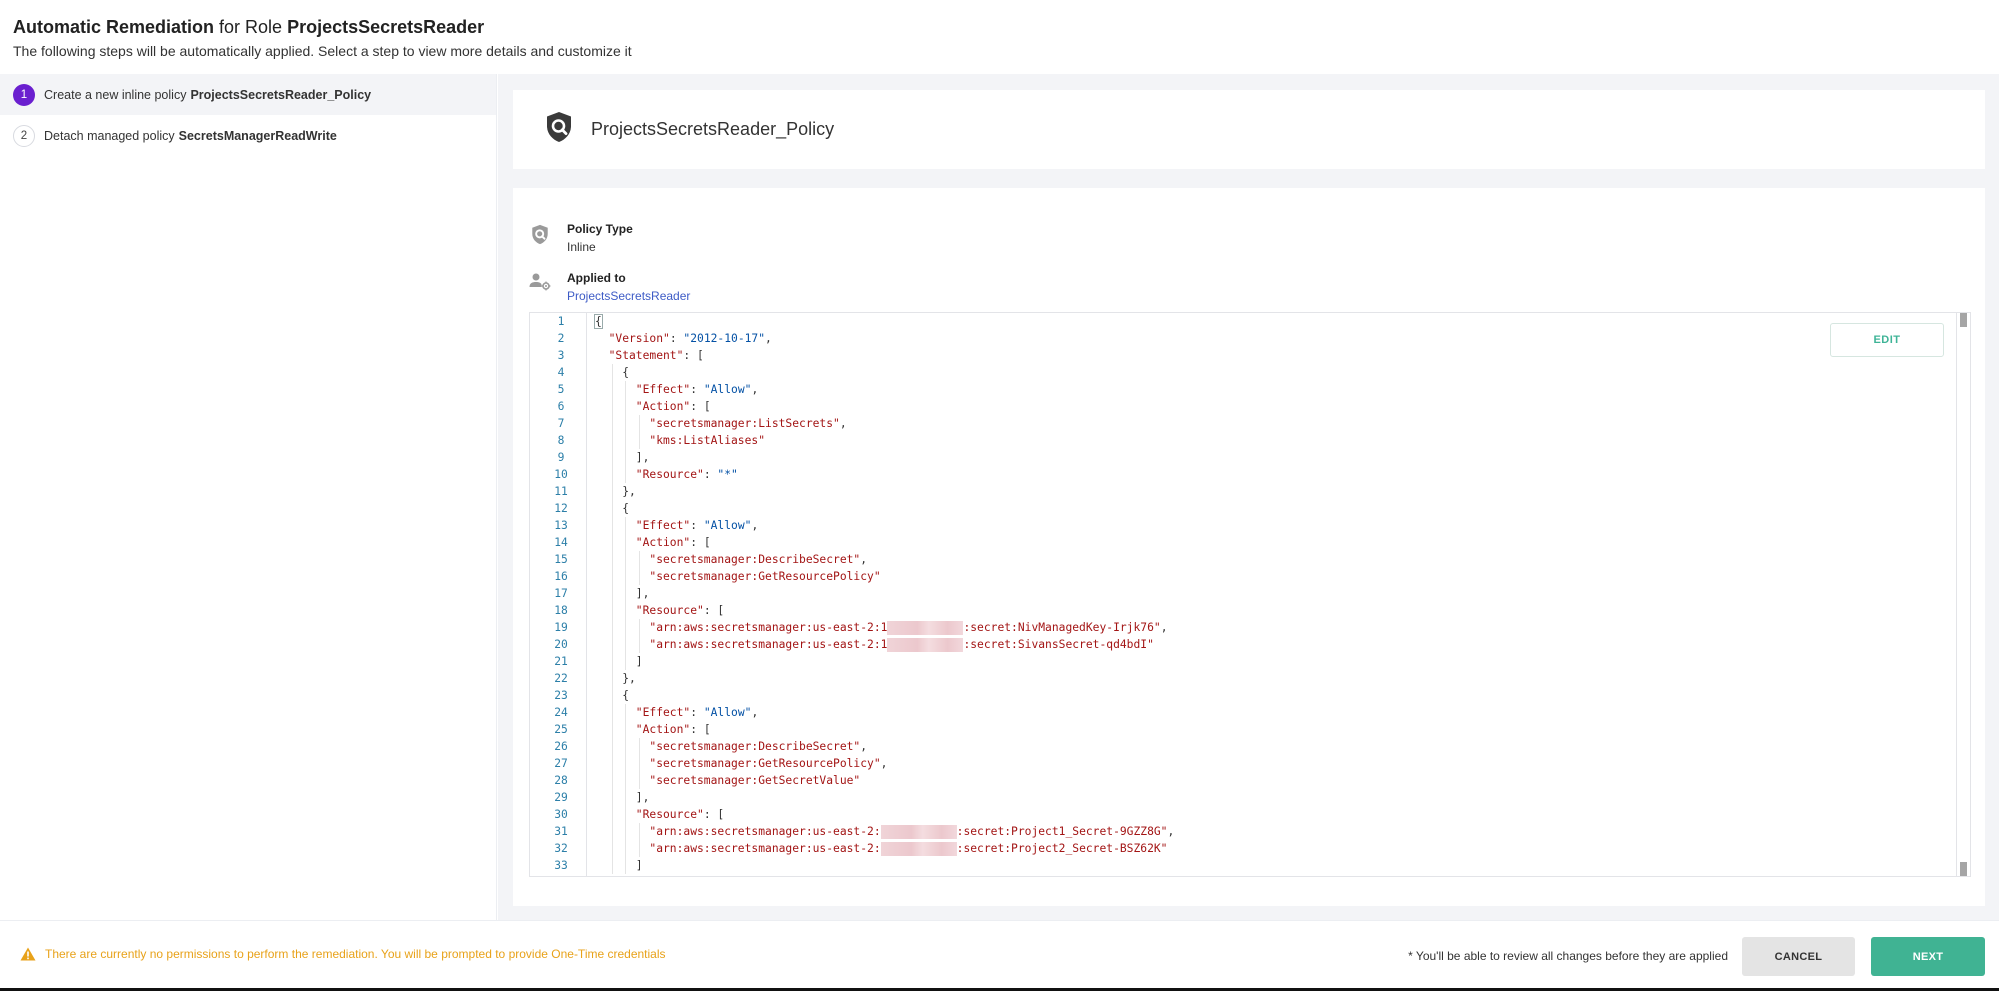  What do you see at coordinates (1963, 320) in the screenshot?
I see `scrollbar-thumb` at bounding box center [1963, 320].